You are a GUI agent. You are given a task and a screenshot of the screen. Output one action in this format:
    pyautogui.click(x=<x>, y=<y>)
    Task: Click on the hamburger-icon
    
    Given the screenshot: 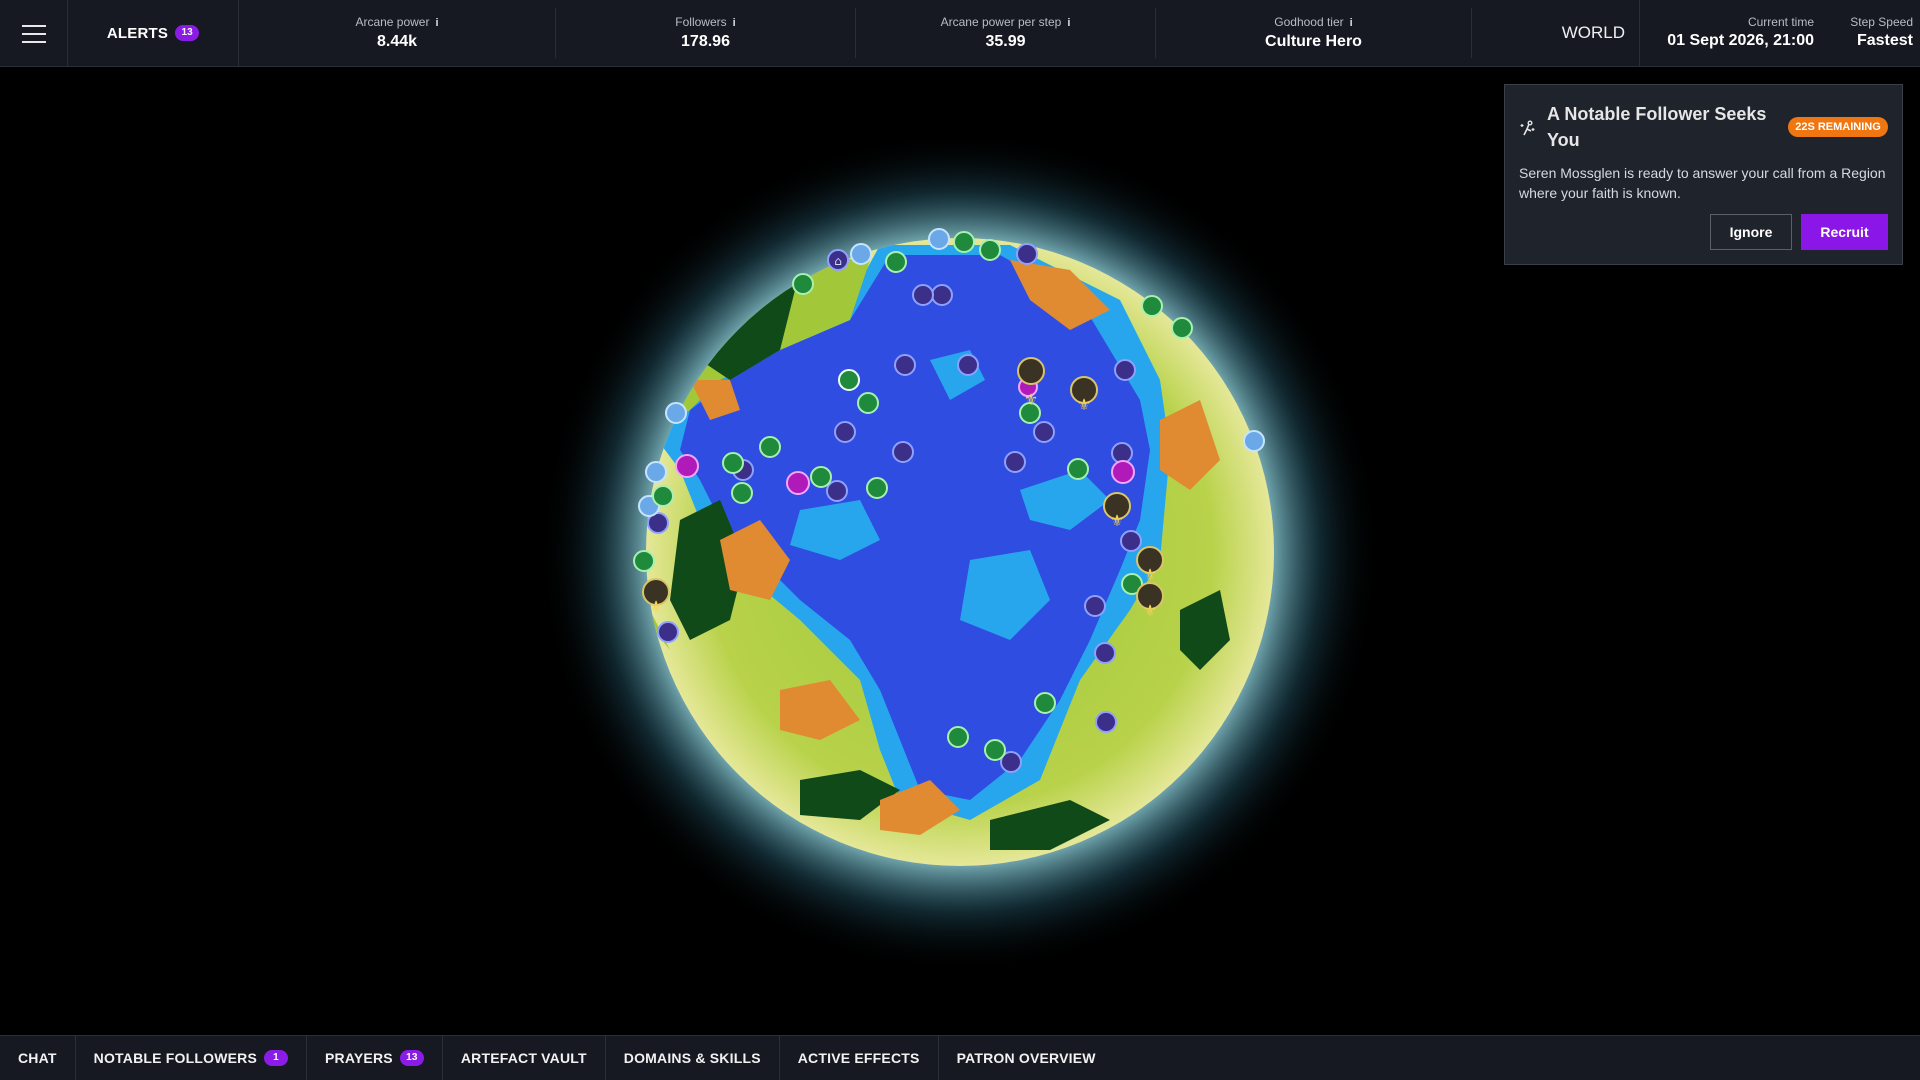 What is the action you would take?
    pyautogui.click(x=34, y=26)
    